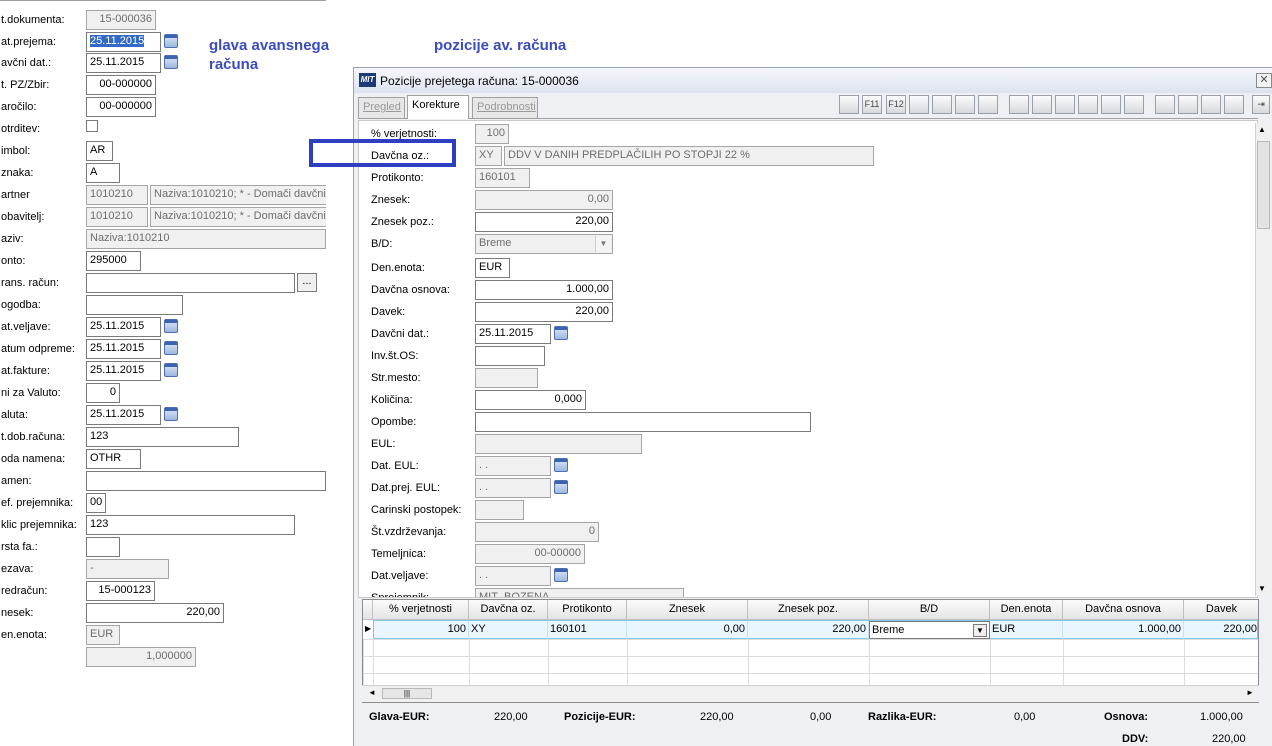 Image resolution: width=1272 pixels, height=746 pixels. I want to click on toolbar-blank-button, so click(942, 104).